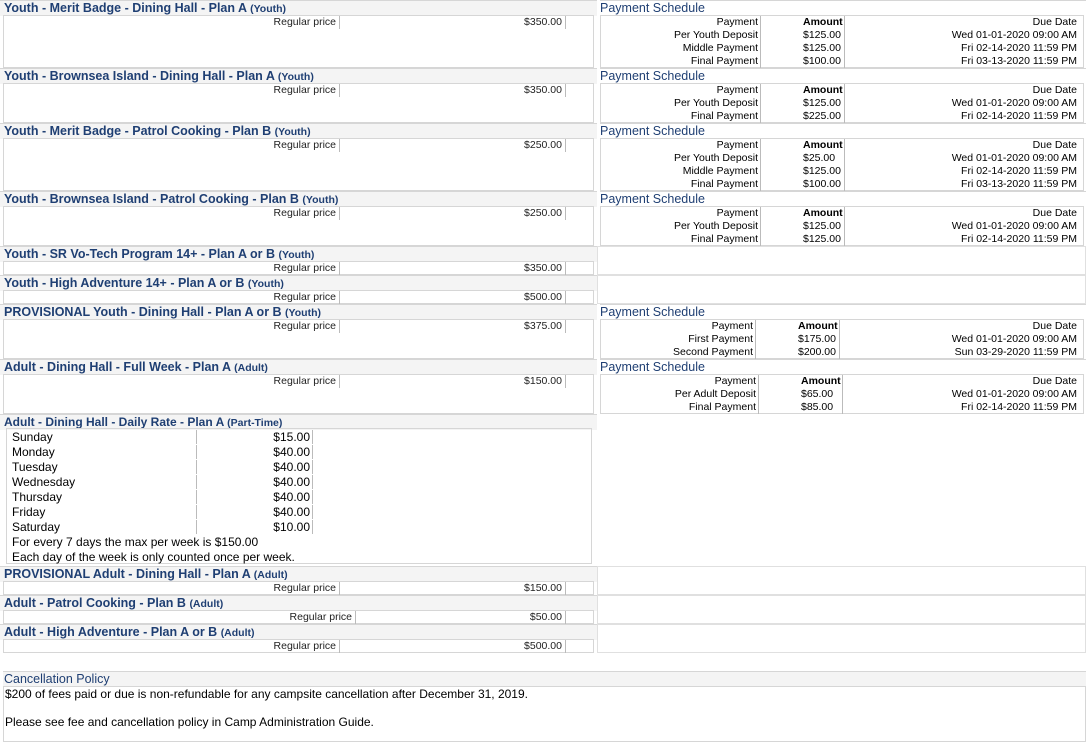 The height and width of the screenshot is (743, 1086). What do you see at coordinates (162, 512) in the screenshot?
I see `daily-rate-row: Friday $40.00` at bounding box center [162, 512].